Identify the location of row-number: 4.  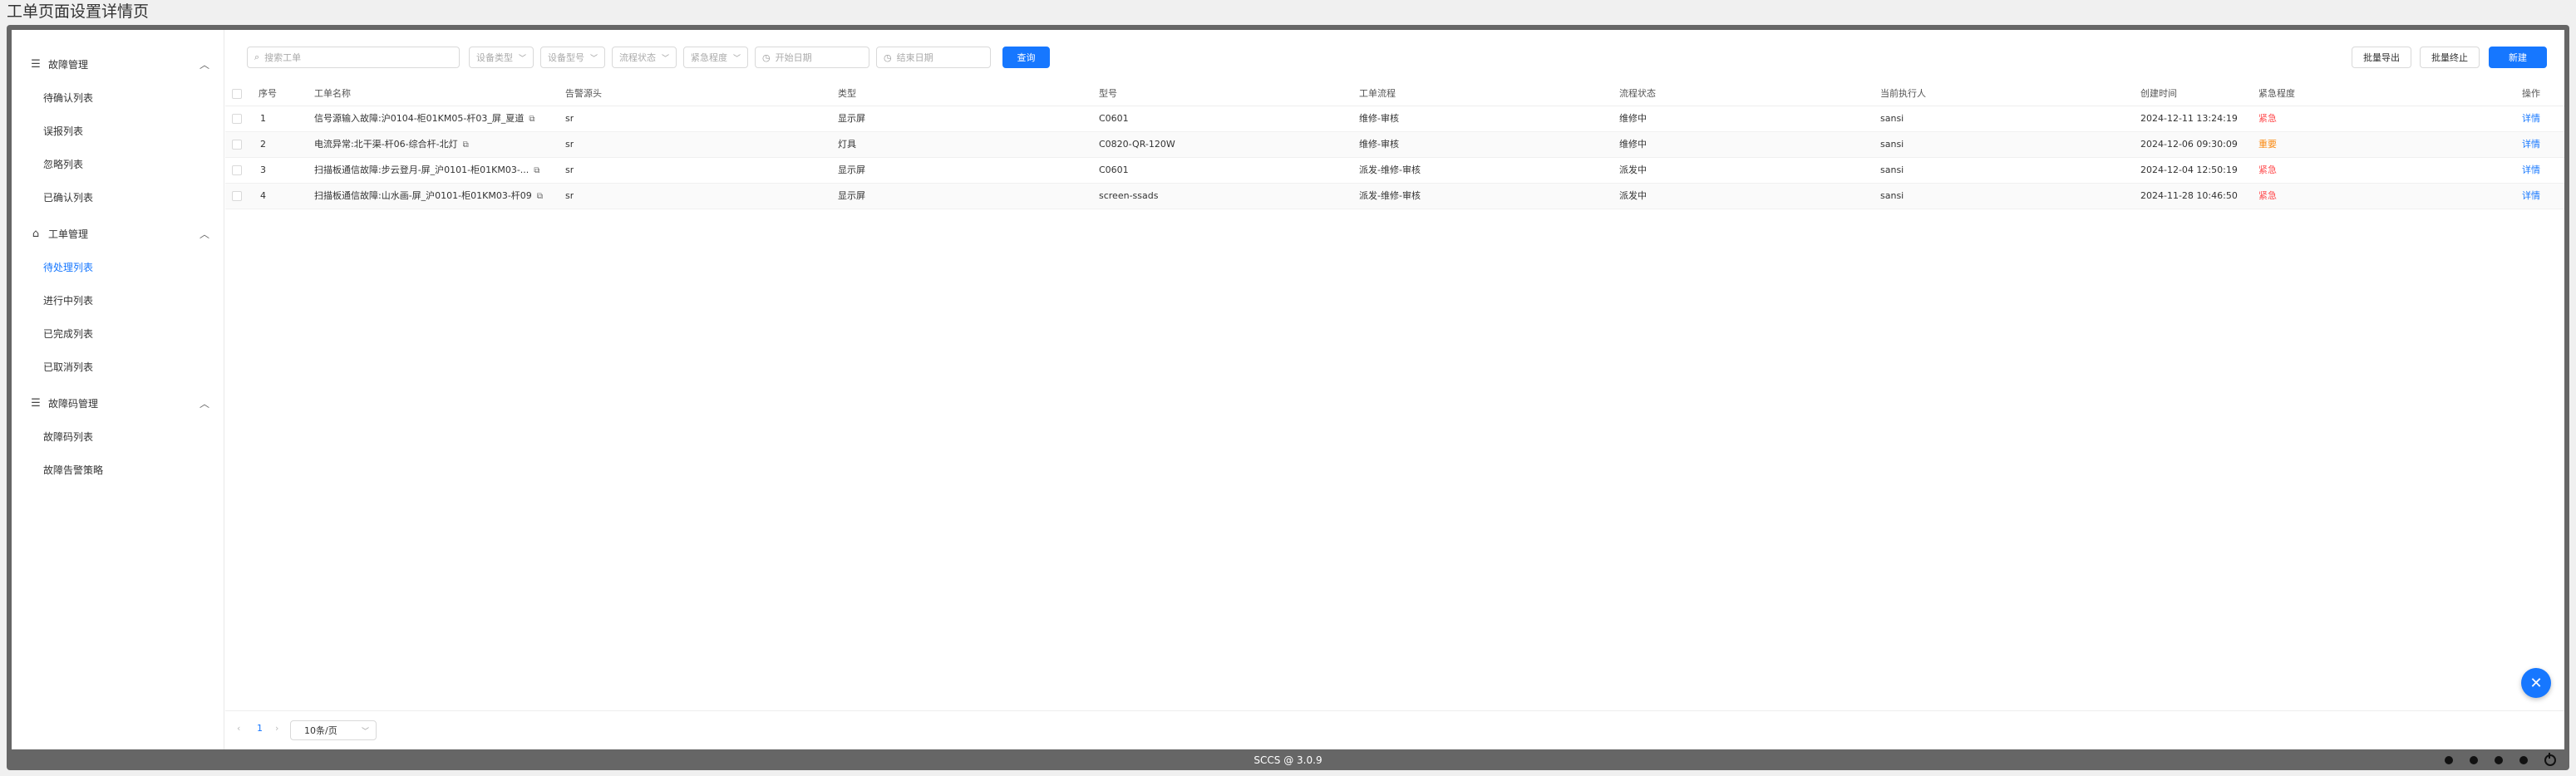
(263, 195).